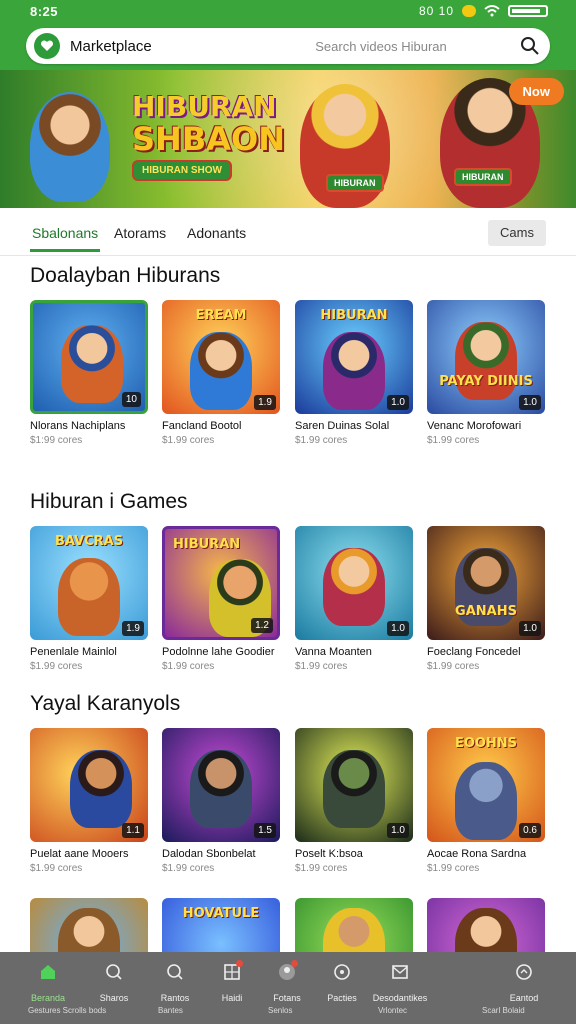  Describe the element at coordinates (265, 830) in the screenshot. I see `rating-badge: 1.5` at that location.